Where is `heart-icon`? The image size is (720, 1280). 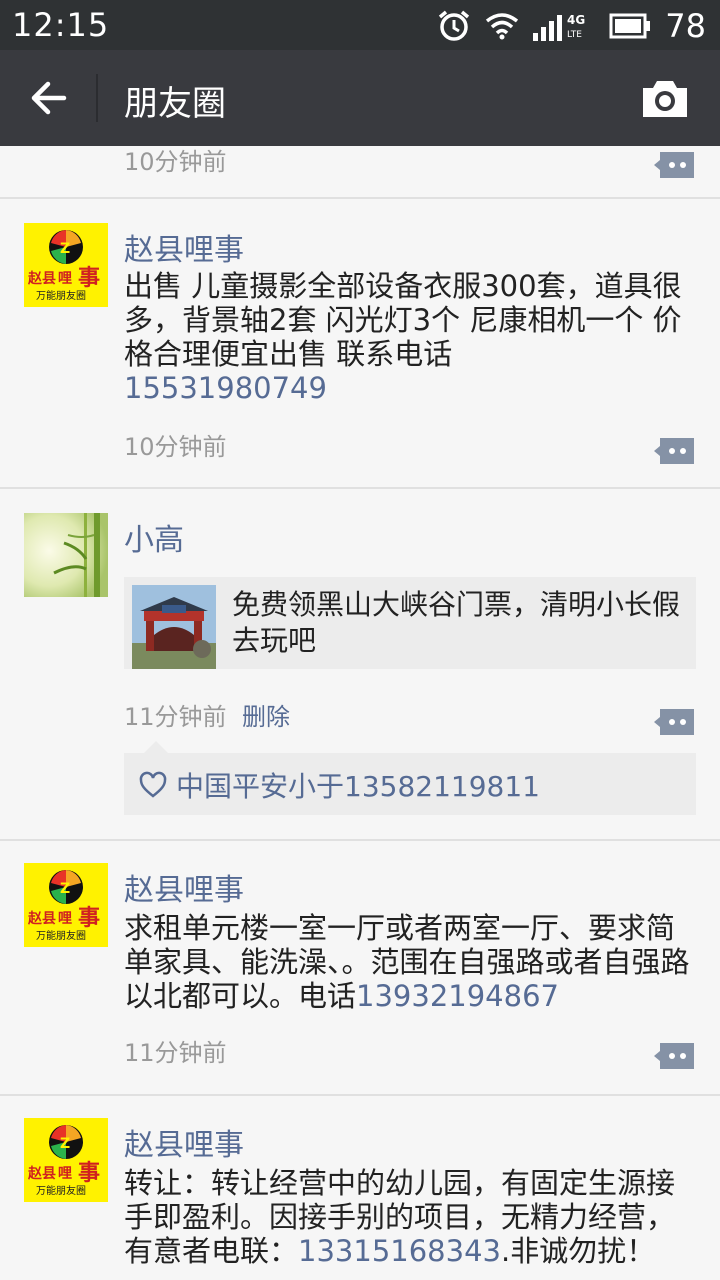
heart-icon is located at coordinates (153, 784).